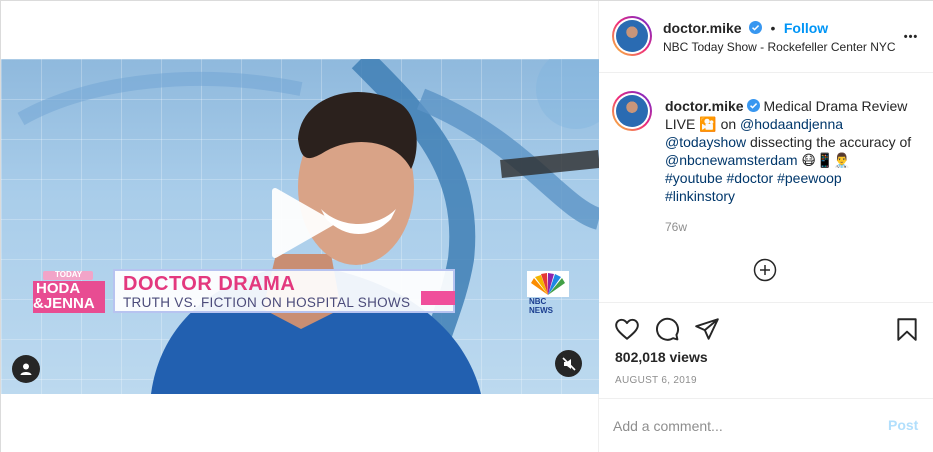 The height and width of the screenshot is (452, 933). I want to click on hashtag-youtube: #youtube, so click(694, 178).